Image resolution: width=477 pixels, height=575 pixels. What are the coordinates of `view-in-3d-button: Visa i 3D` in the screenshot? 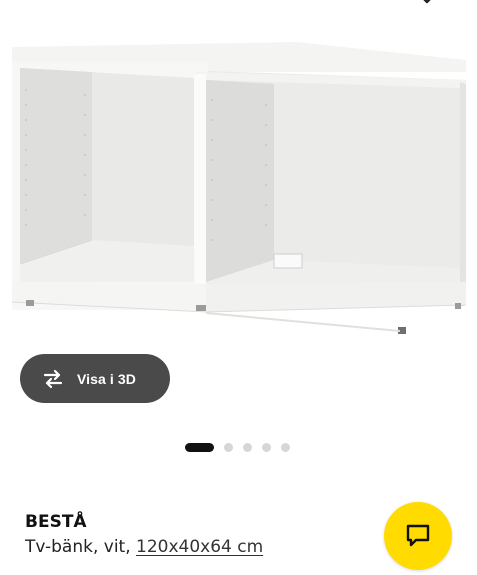 It's located at (95, 378).